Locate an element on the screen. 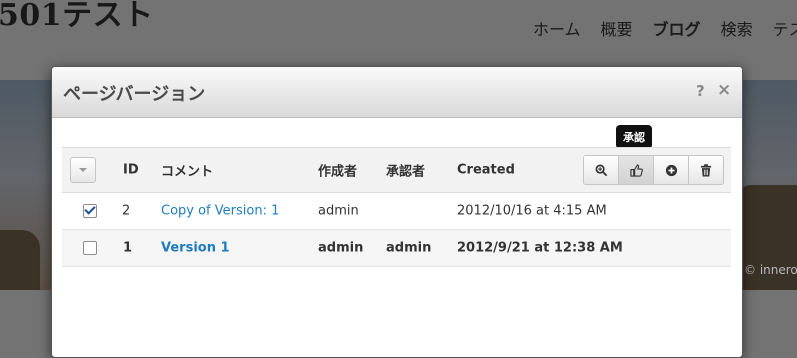 Image resolution: width=797 pixels, height=358 pixels. version-actions-toolbar is located at coordinates (653, 170).